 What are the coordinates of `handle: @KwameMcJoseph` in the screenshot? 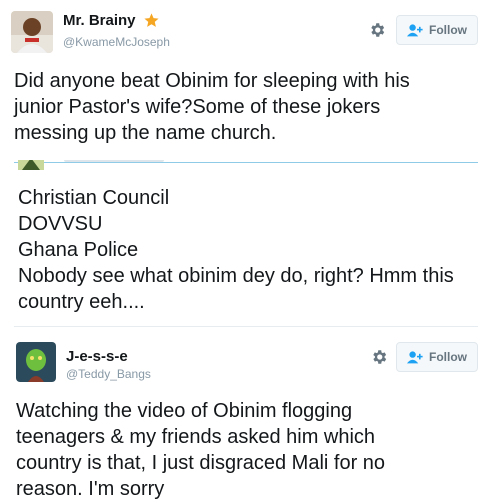 It's located at (116, 42).